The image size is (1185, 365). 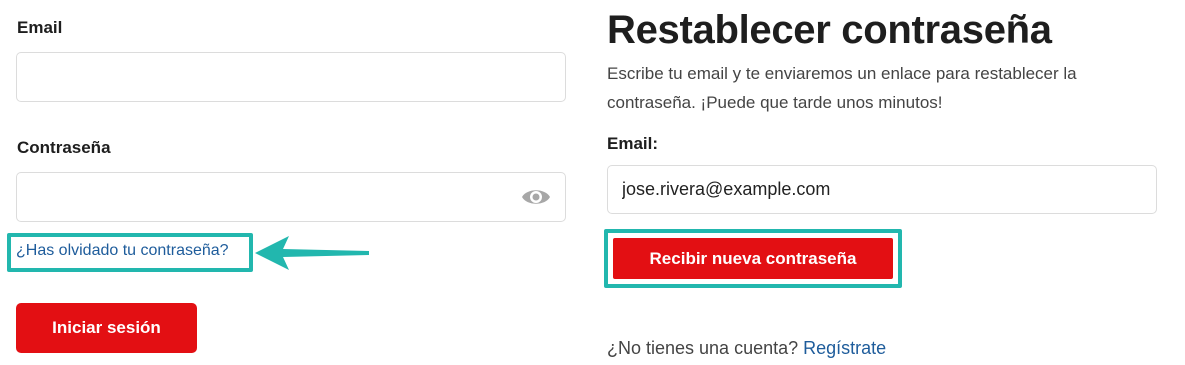 I want to click on forgot-password-link: ¿Has olvidado tu contraseña?, so click(x=122, y=251).